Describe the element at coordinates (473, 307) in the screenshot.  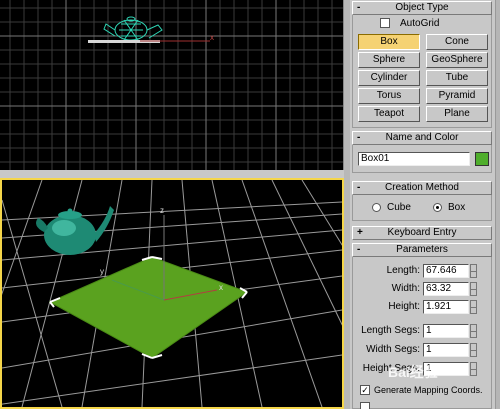
I see `height-spinner` at that location.